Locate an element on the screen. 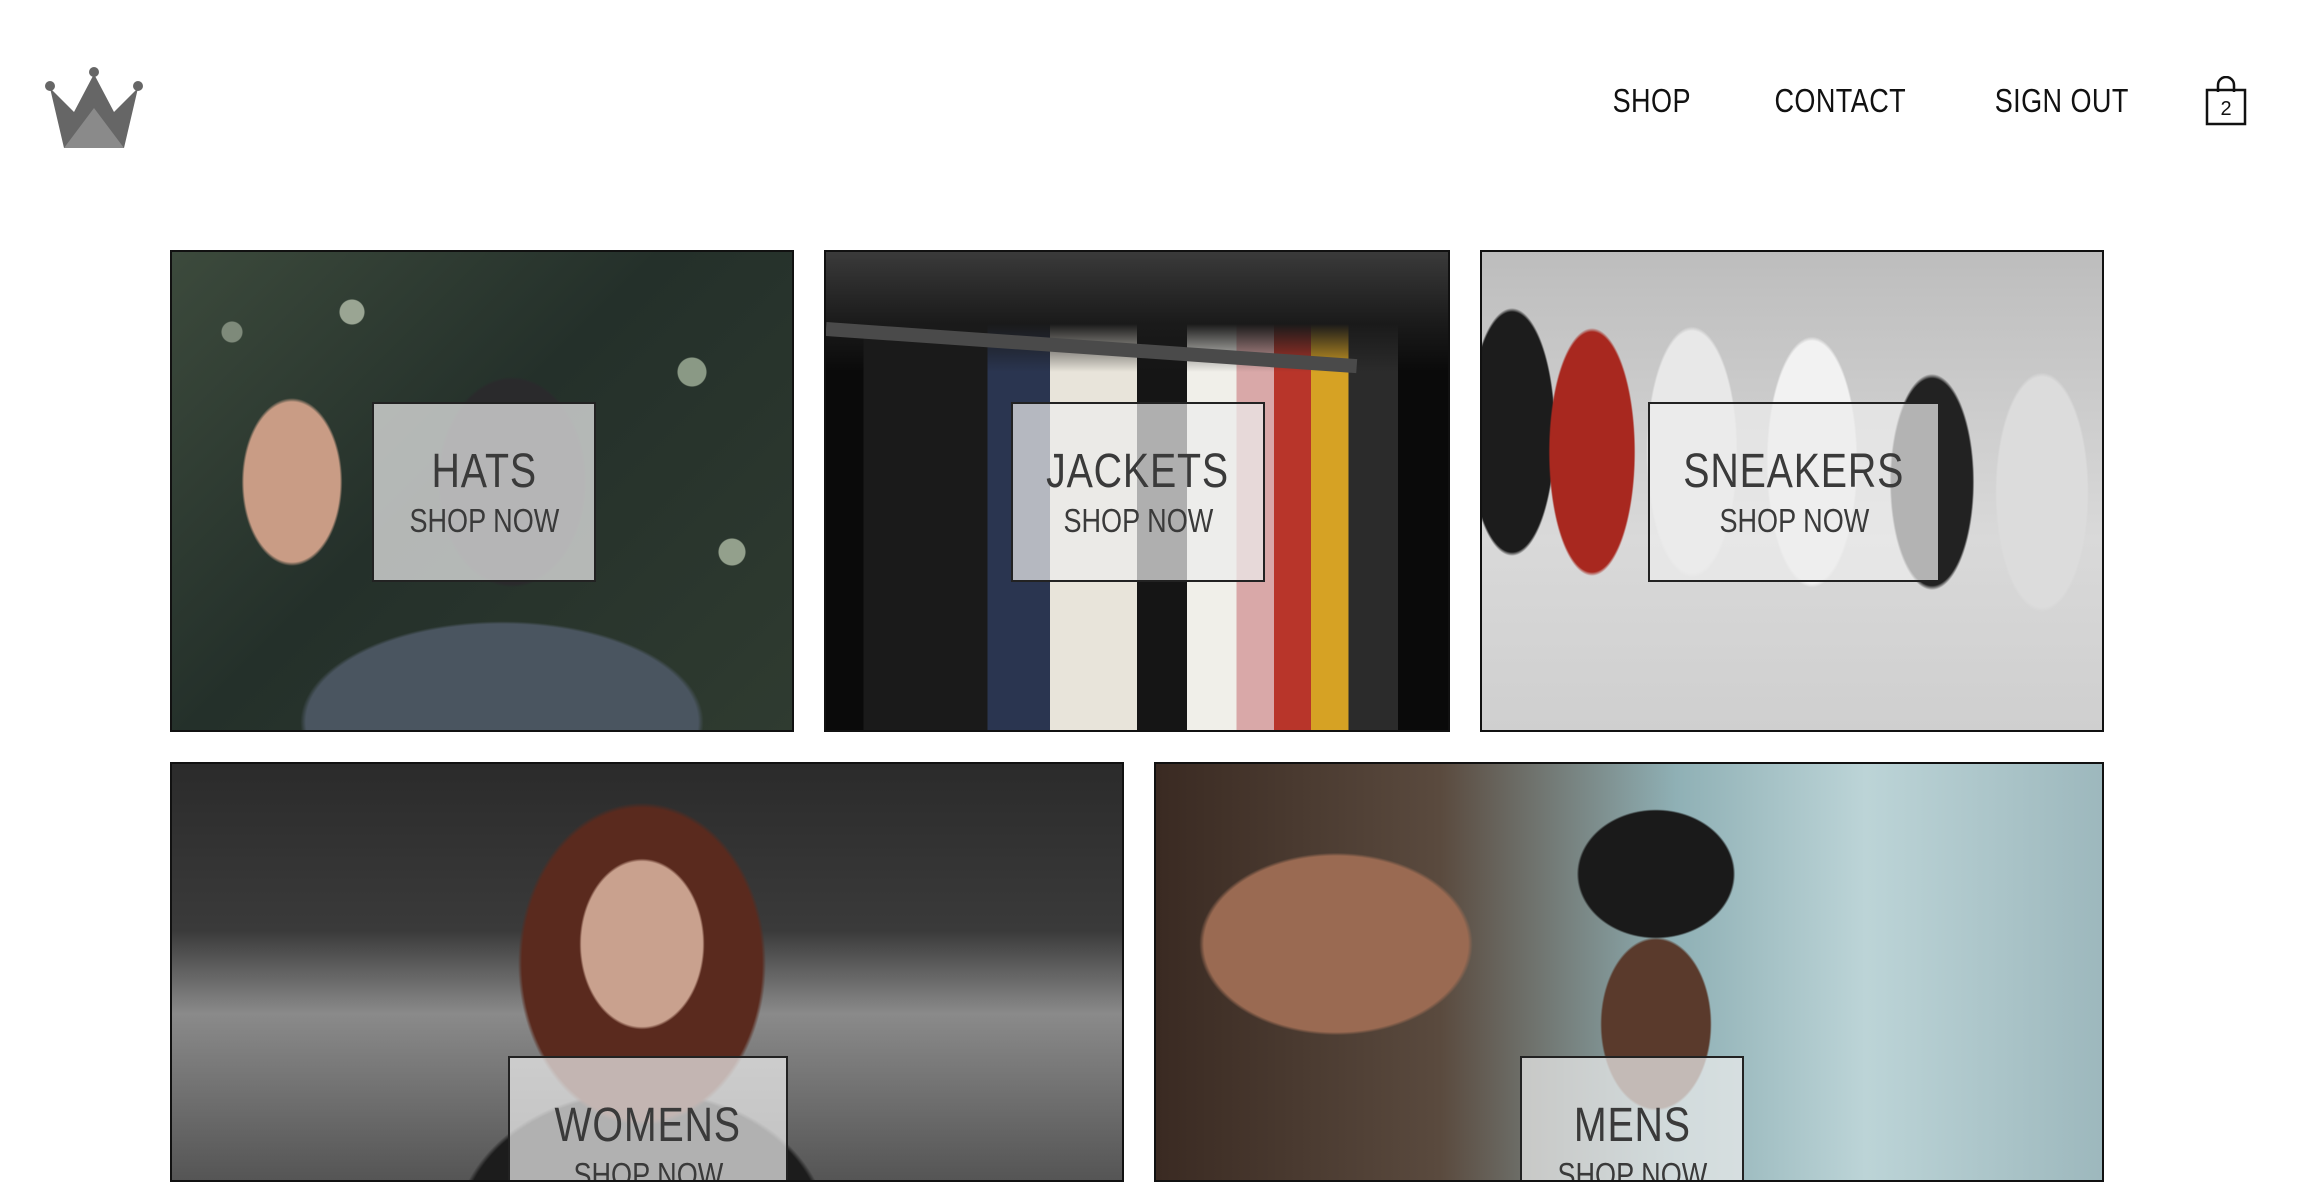  category-card-sneakers: SNEAKERS SHOP NOW is located at coordinates (1792, 491).